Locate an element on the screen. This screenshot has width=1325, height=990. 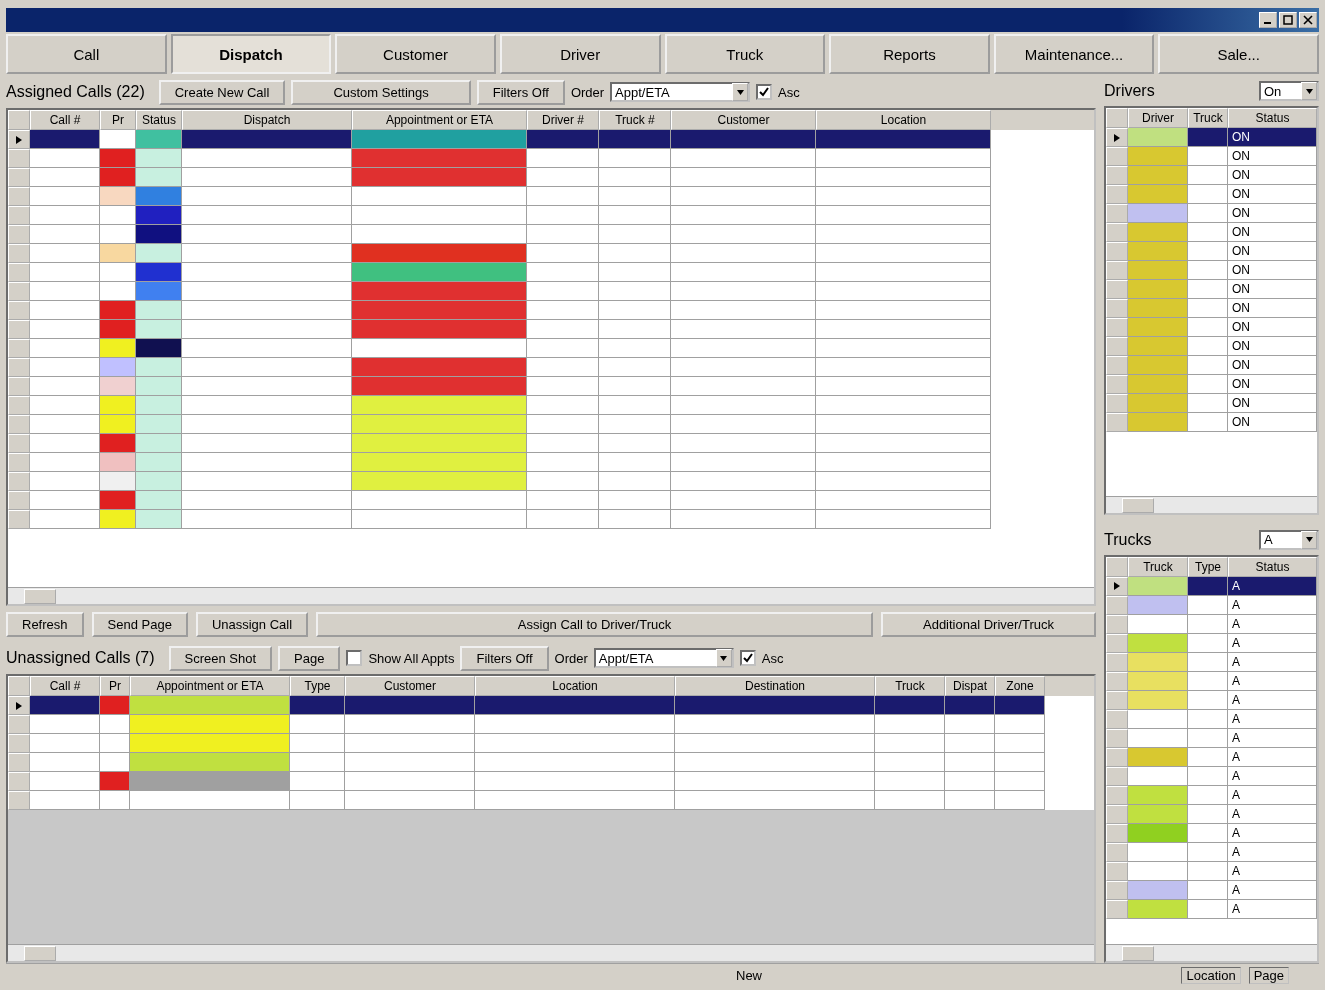
table-cell: ON is located at coordinates (1272, 251).